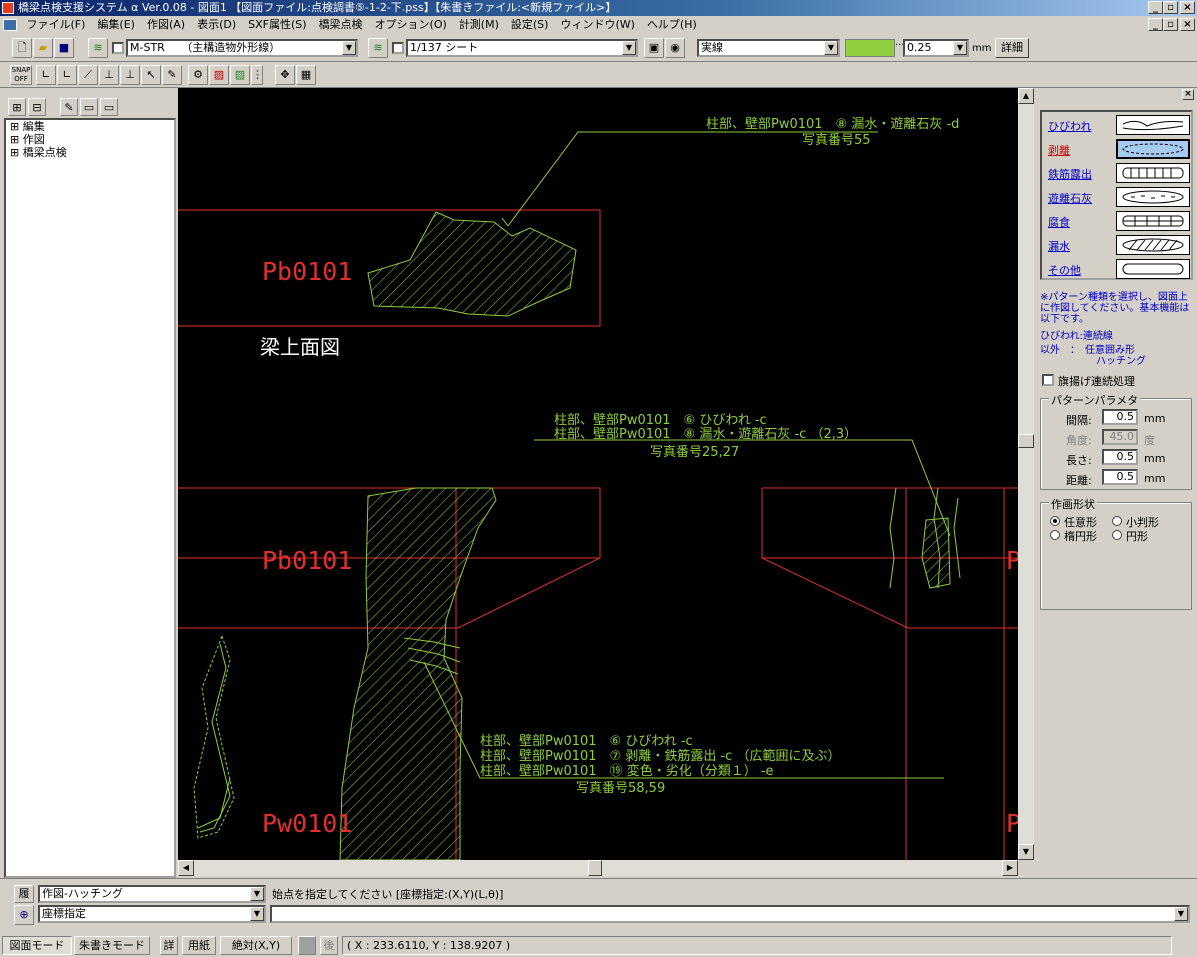 This screenshot has width=1197, height=957. What do you see at coordinates (172, 75) in the screenshot?
I see `tool-edit-button: ✎` at bounding box center [172, 75].